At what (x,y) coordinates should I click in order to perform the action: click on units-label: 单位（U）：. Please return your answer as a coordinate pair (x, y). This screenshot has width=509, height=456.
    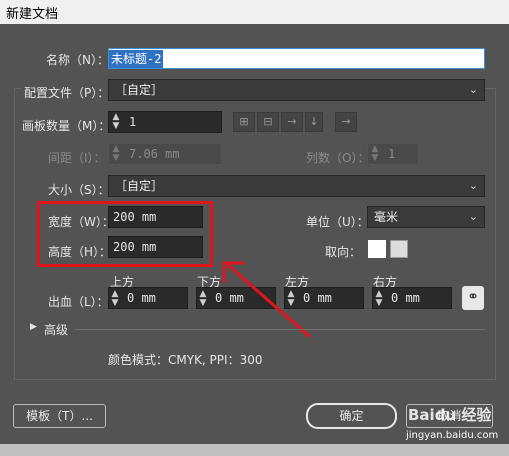
    Looking at the image, I should click on (337, 222).